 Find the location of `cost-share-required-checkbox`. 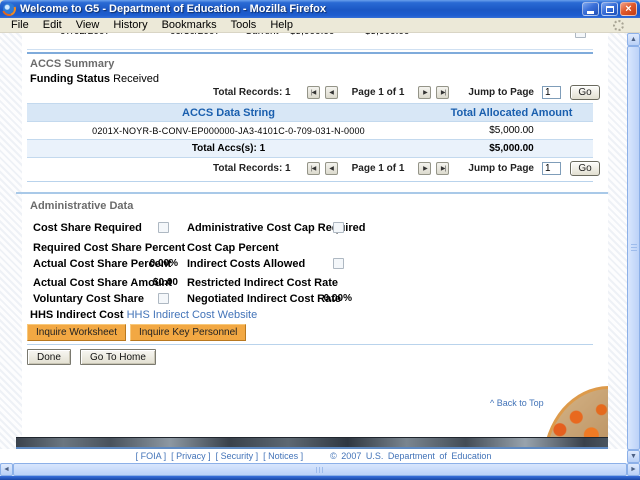

cost-share-required-checkbox is located at coordinates (163, 227).